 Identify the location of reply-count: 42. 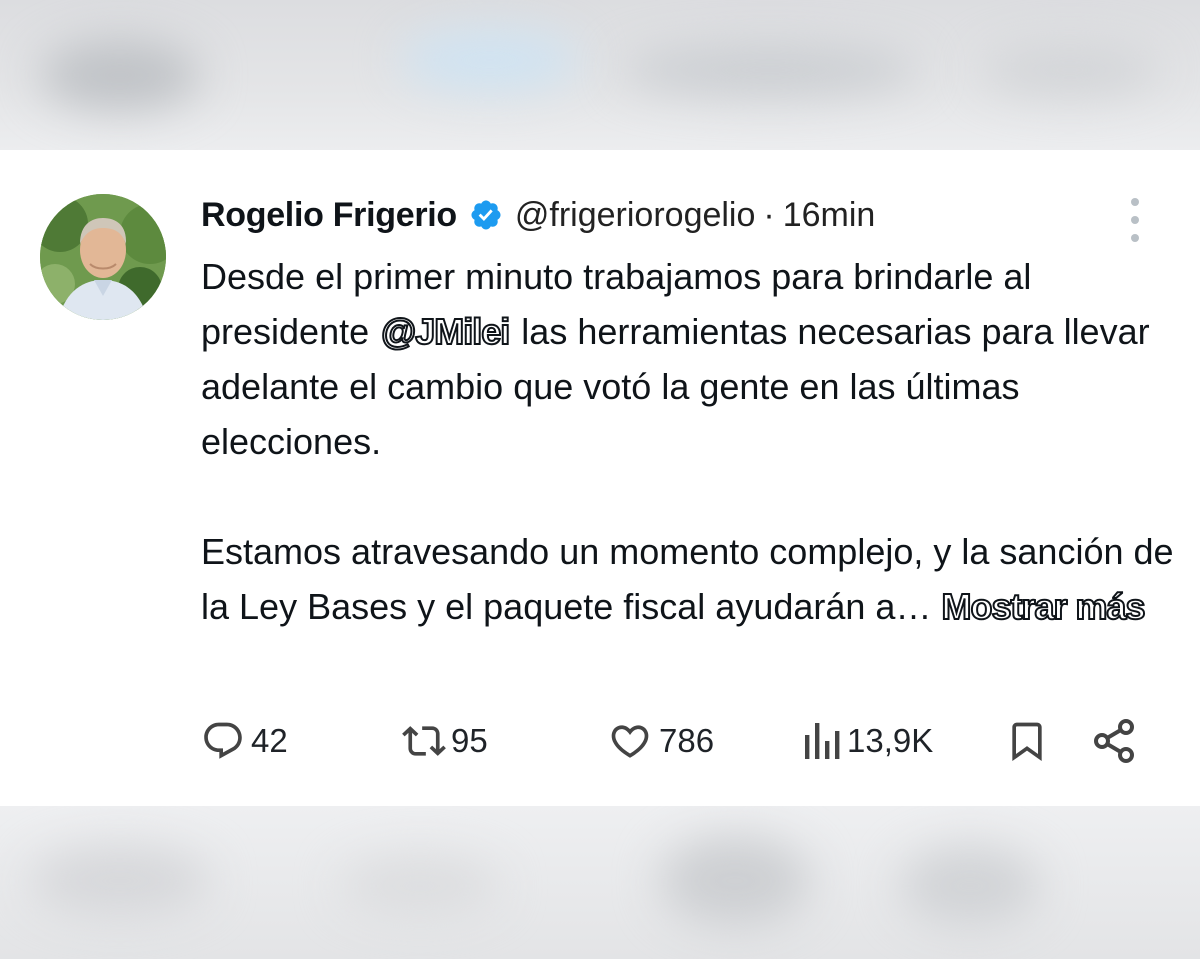
(269, 740).